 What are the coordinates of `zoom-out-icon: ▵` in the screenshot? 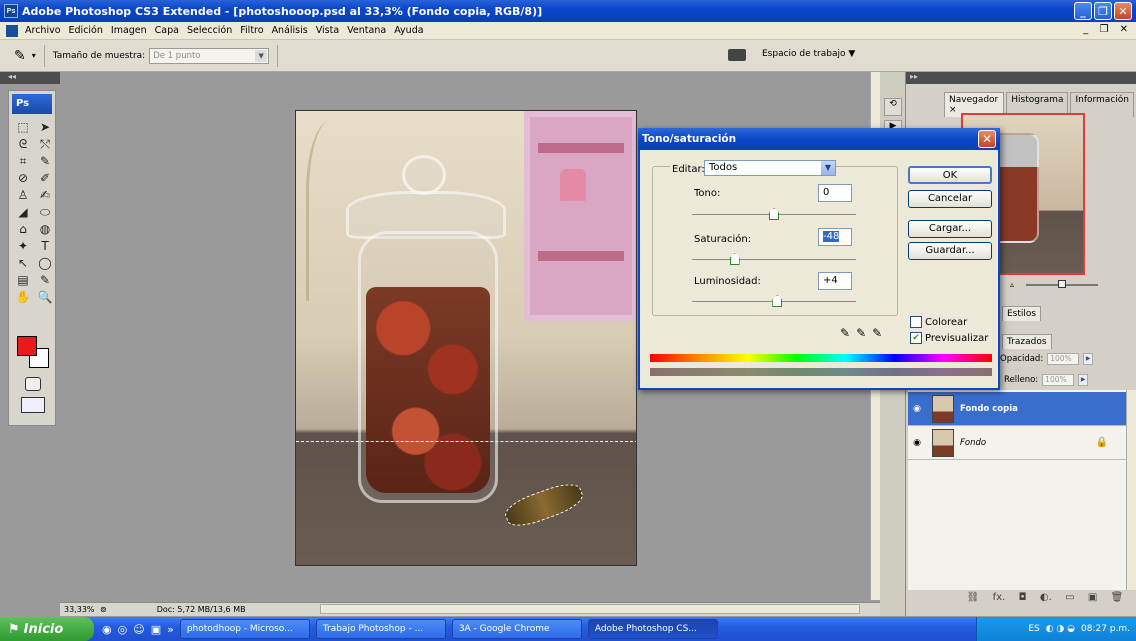 It's located at (1012, 284).